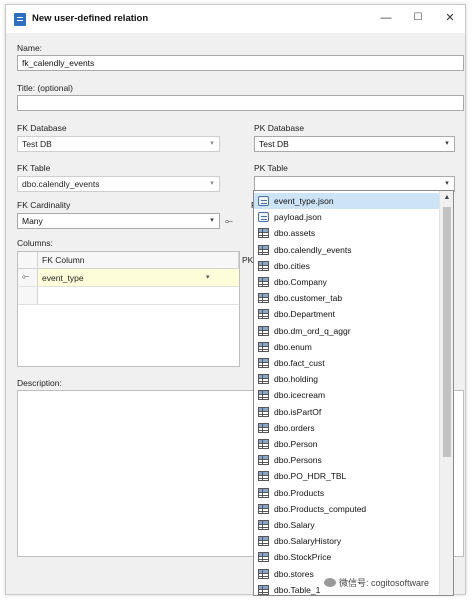  What do you see at coordinates (347, 379) in the screenshot?
I see `dropdown-item: dbo.holding` at bounding box center [347, 379].